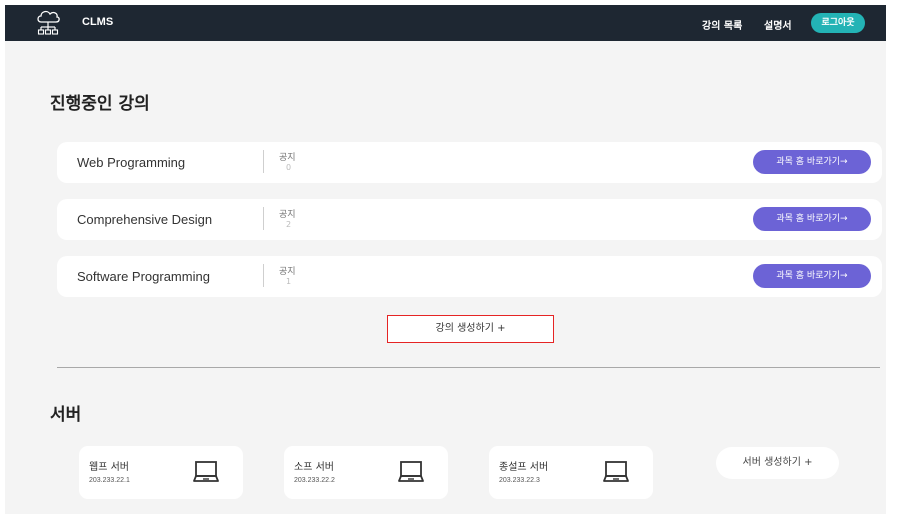 The height and width of the screenshot is (519, 911). What do you see at coordinates (468, 367) in the screenshot?
I see `section-divider` at bounding box center [468, 367].